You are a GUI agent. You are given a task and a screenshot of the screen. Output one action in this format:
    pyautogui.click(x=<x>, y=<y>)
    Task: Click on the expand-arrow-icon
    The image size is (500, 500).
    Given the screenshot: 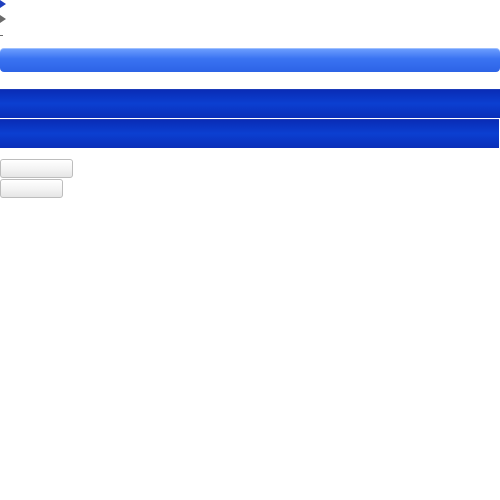 What is the action you would take?
    pyautogui.click(x=4, y=4)
    